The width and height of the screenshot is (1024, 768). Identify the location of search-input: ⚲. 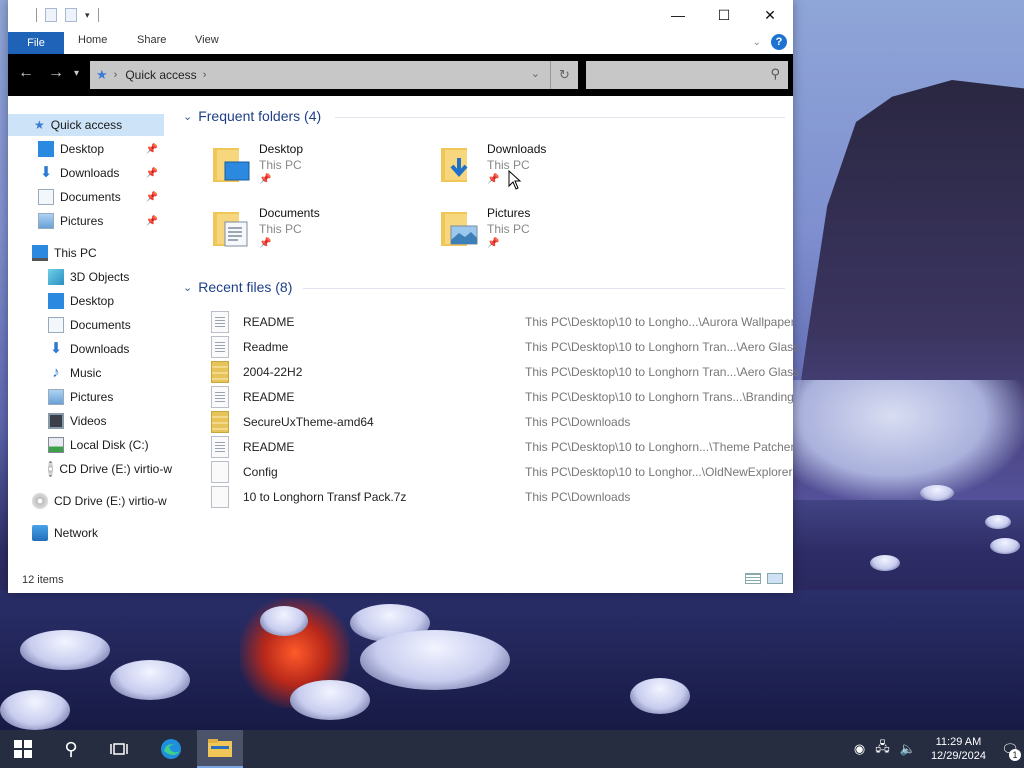
(687, 75).